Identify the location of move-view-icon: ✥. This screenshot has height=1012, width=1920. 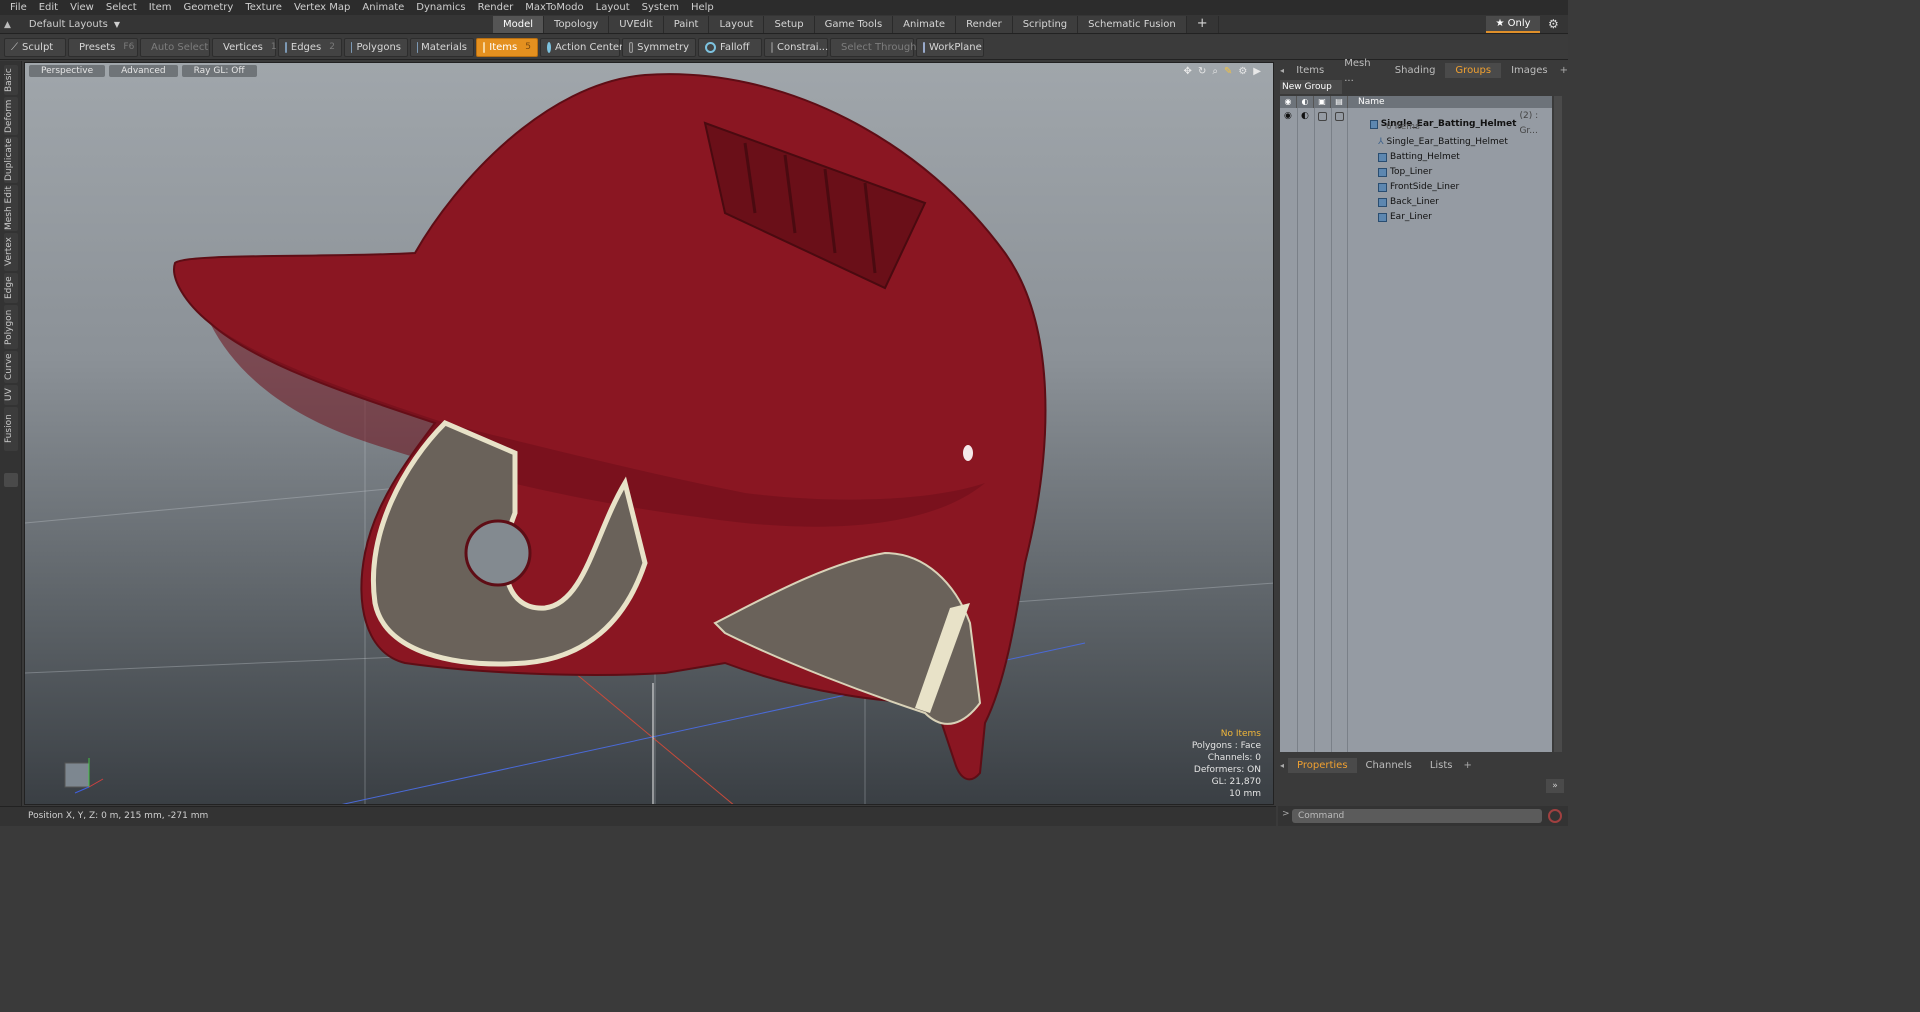
(1188, 71).